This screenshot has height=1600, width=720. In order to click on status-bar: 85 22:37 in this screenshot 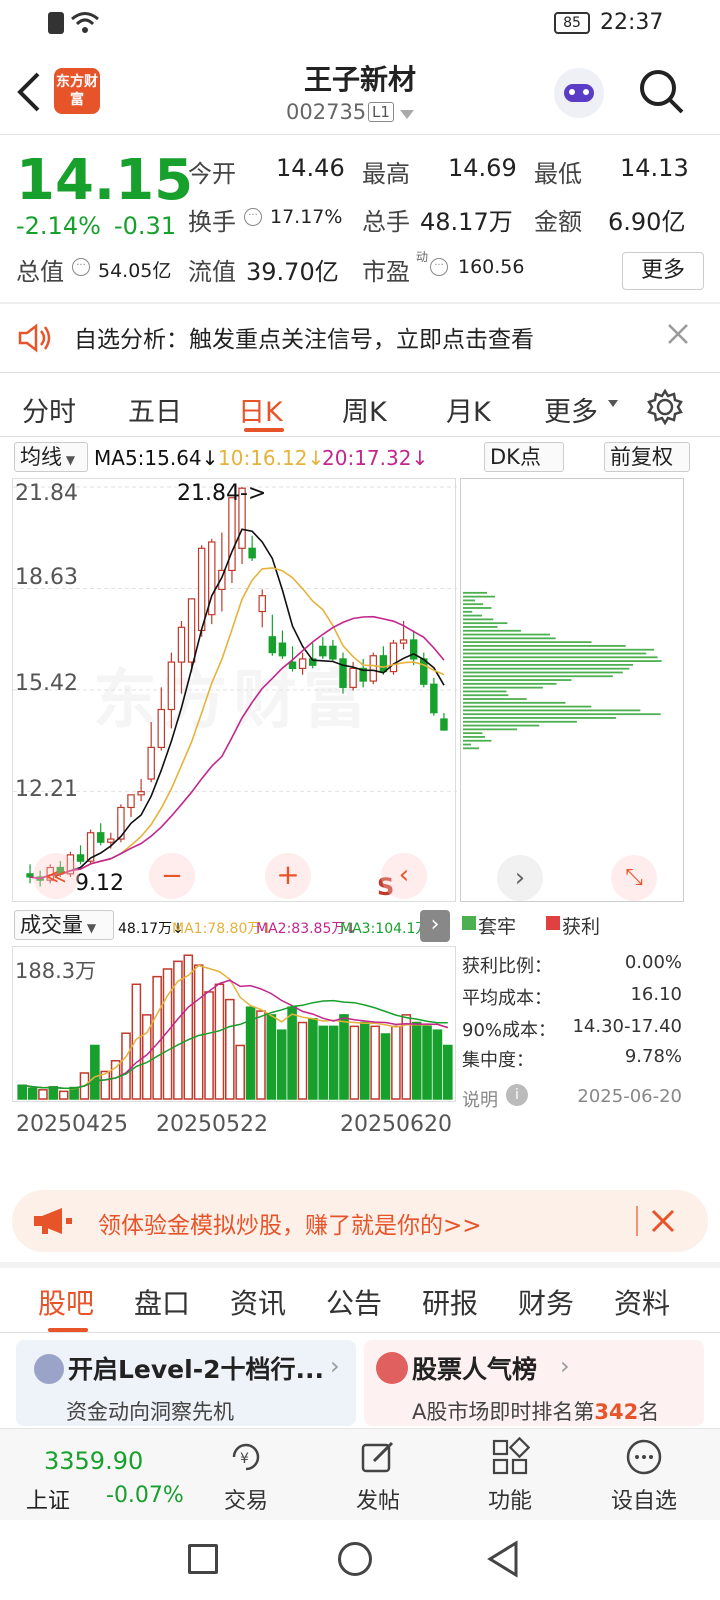, I will do `click(360, 24)`.